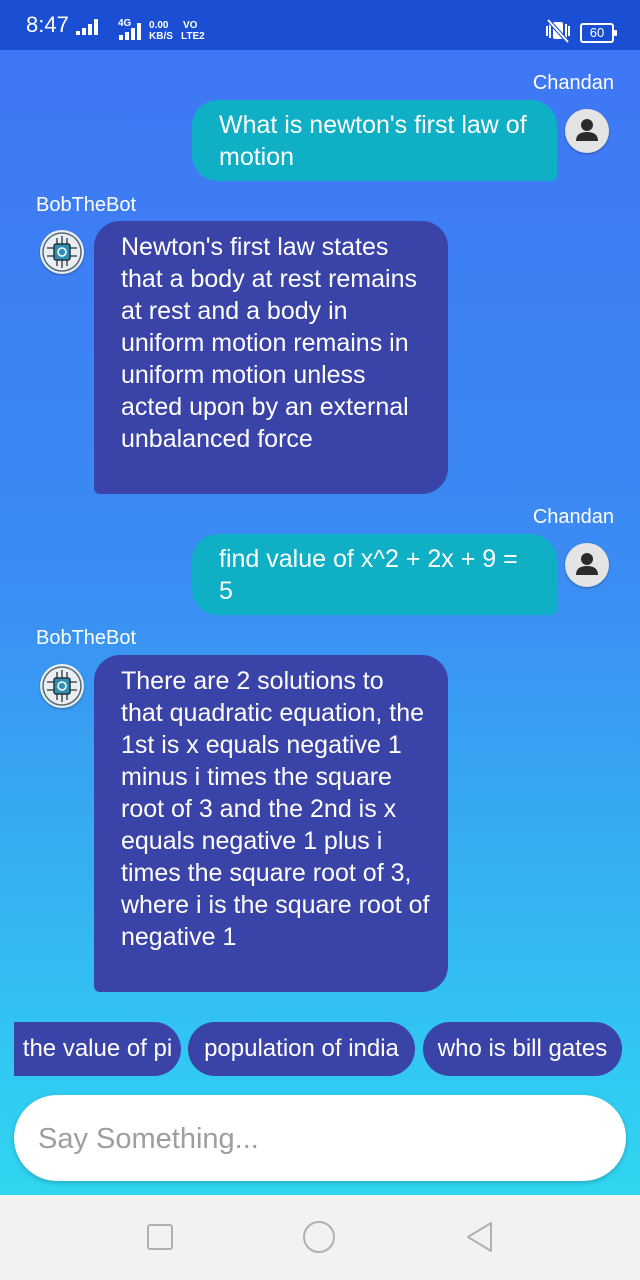 Image resolution: width=640 pixels, height=1280 pixels. Describe the element at coordinates (522, 1049) in the screenshot. I see `suggestion-chip: who is bill gates` at that location.